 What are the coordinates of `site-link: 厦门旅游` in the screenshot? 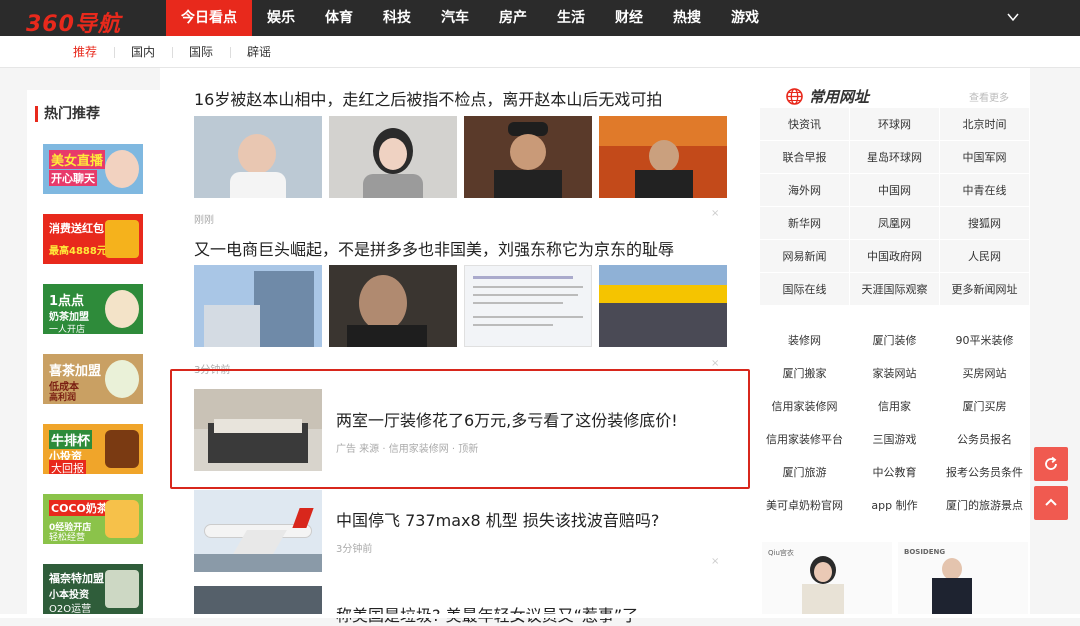 It's located at (805, 472).